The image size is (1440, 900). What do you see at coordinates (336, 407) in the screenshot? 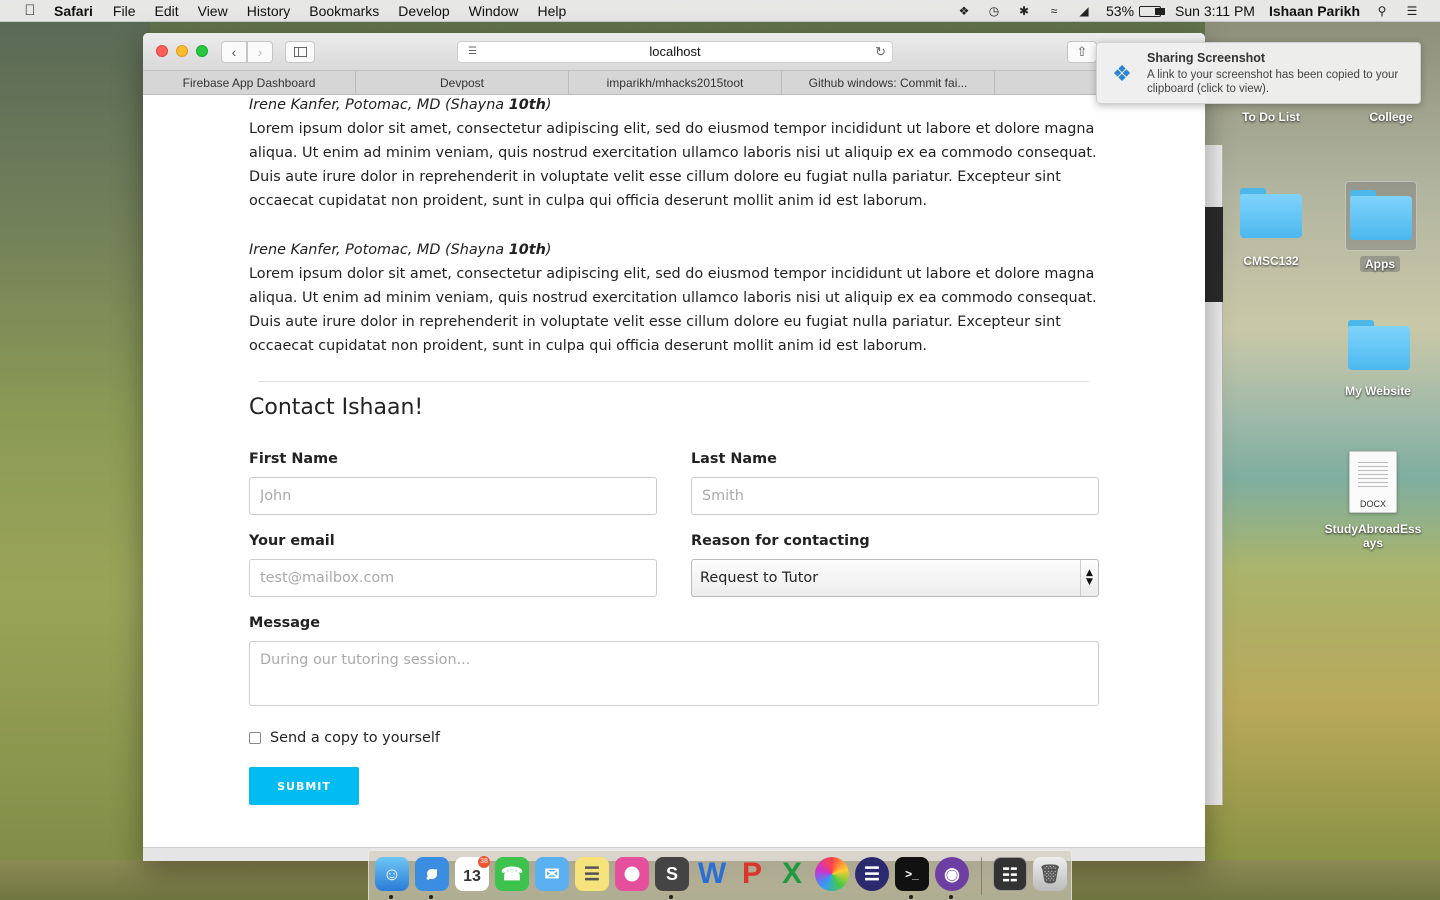
I see `contact-title: Contact Ishaan!` at bounding box center [336, 407].